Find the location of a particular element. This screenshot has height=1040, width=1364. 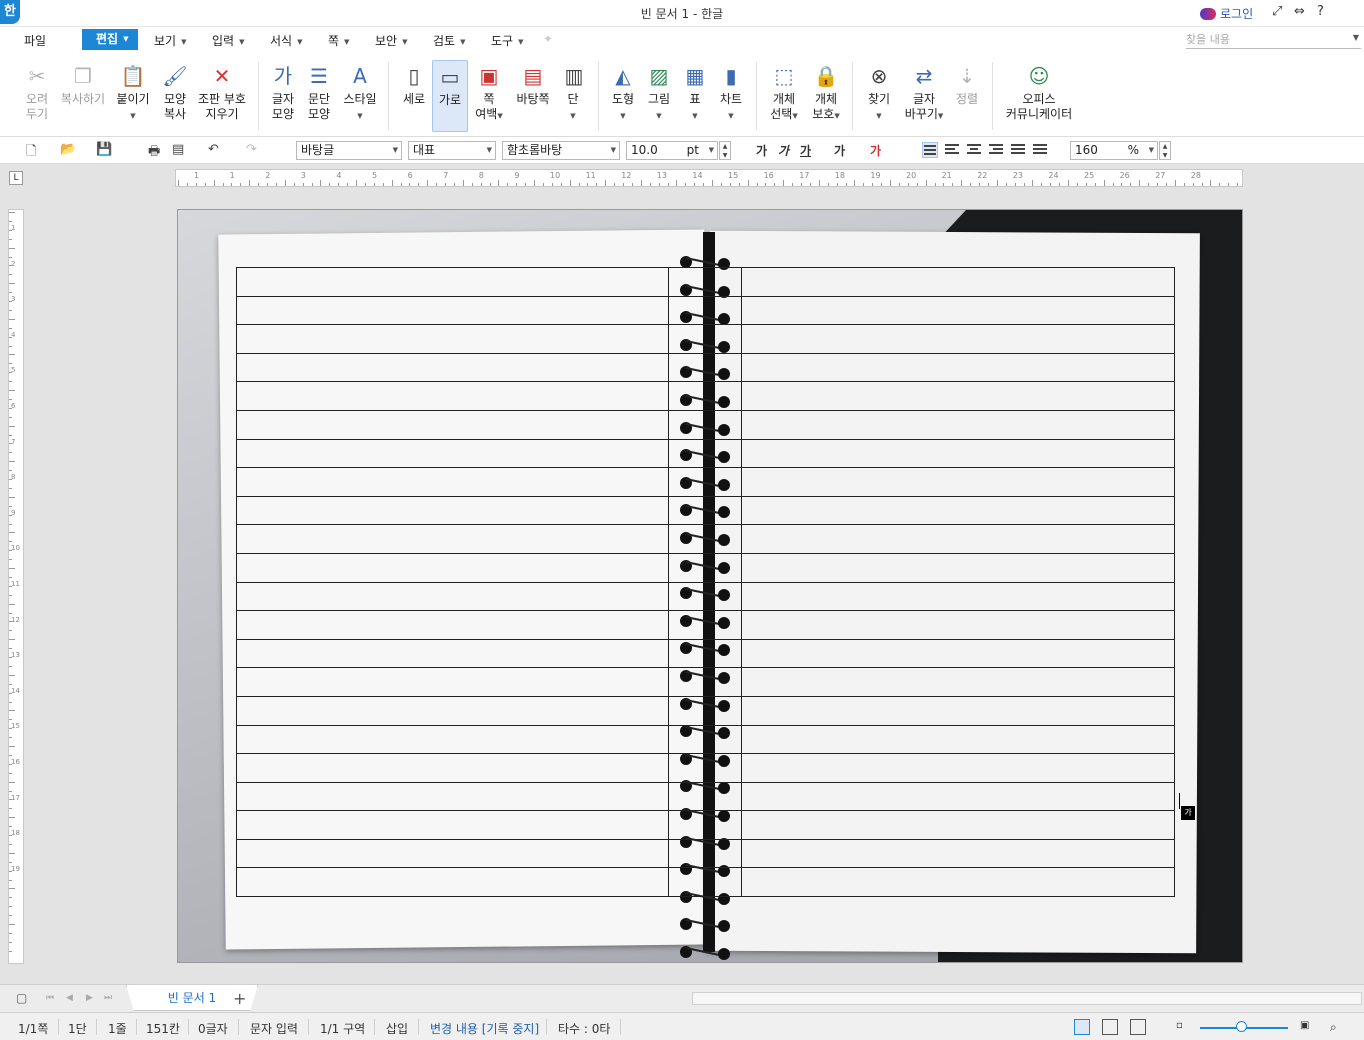

zoom-stepper: ▲ ▼ is located at coordinates (1165, 150).